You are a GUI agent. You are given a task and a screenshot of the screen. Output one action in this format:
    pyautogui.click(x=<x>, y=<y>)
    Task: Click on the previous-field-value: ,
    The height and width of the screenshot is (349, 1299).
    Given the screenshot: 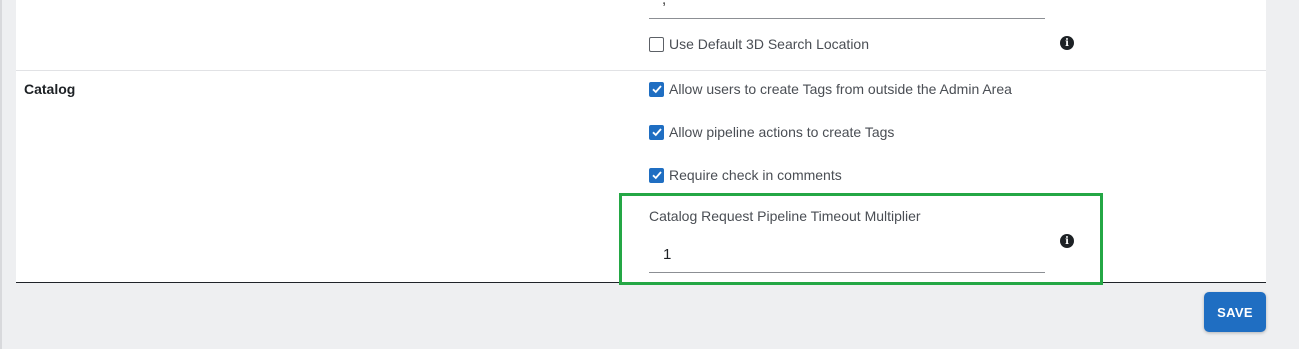 What is the action you would take?
    pyautogui.click(x=664, y=4)
    